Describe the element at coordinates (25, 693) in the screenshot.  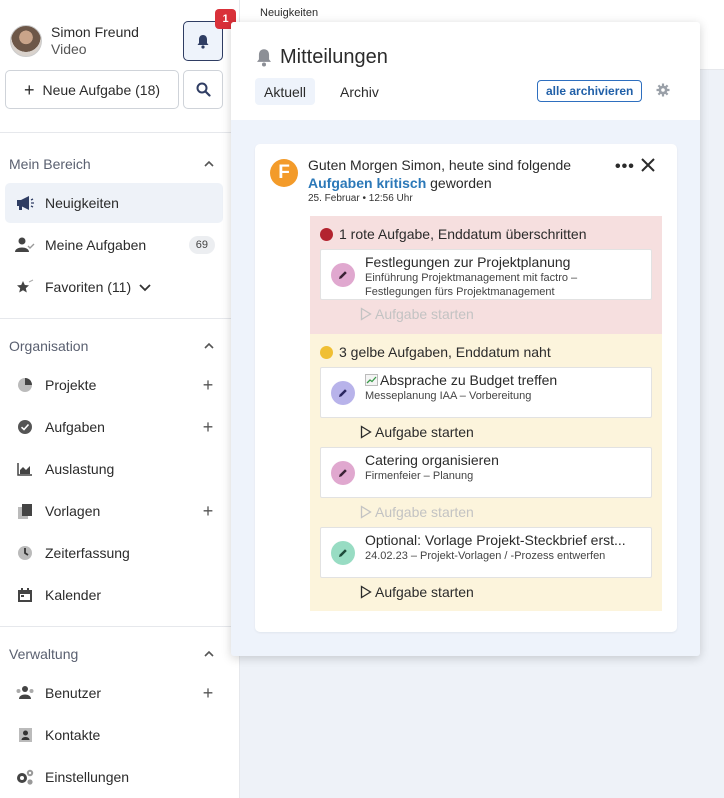
I see `users-icon` at that location.